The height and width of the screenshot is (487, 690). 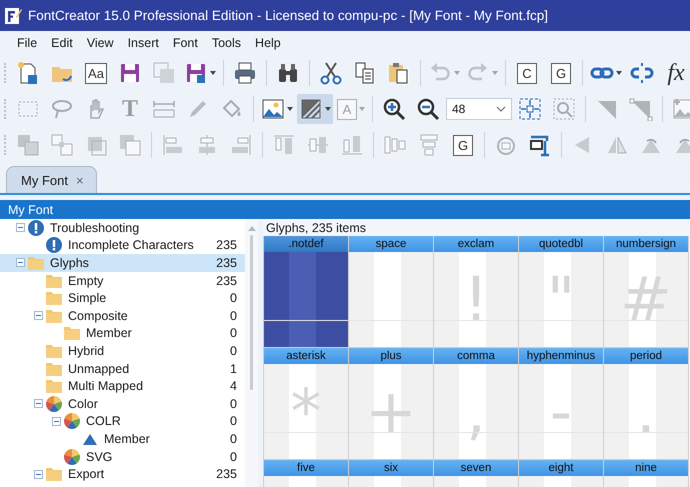 What do you see at coordinates (306, 411) in the screenshot?
I see `glyph-preview: *` at bounding box center [306, 411].